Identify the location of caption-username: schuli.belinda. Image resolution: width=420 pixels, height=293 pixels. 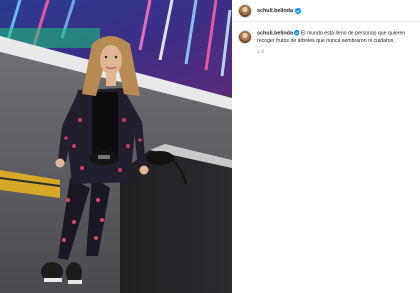
(275, 34).